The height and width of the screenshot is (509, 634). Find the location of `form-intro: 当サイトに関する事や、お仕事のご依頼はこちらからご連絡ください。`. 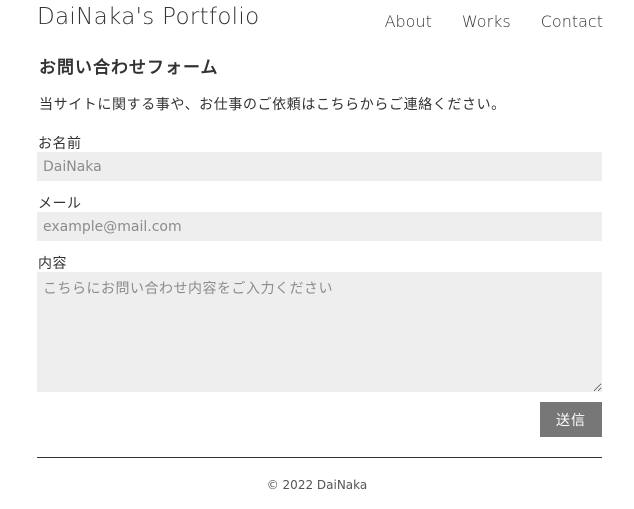

form-intro: 当サイトに関する事や、お仕事のご依頼はこちらからご連絡ください。 is located at coordinates (272, 105).